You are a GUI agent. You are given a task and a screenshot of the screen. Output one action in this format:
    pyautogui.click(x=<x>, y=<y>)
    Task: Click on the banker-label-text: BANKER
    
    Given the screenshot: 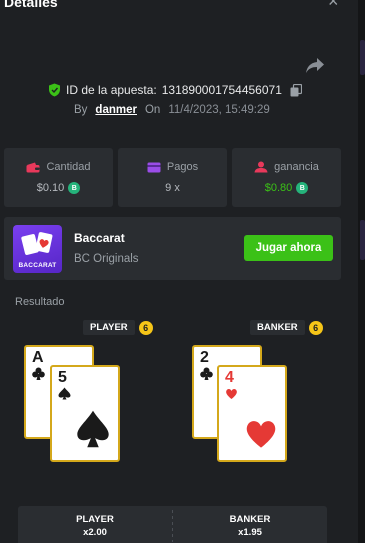 What is the action you would take?
    pyautogui.click(x=277, y=327)
    